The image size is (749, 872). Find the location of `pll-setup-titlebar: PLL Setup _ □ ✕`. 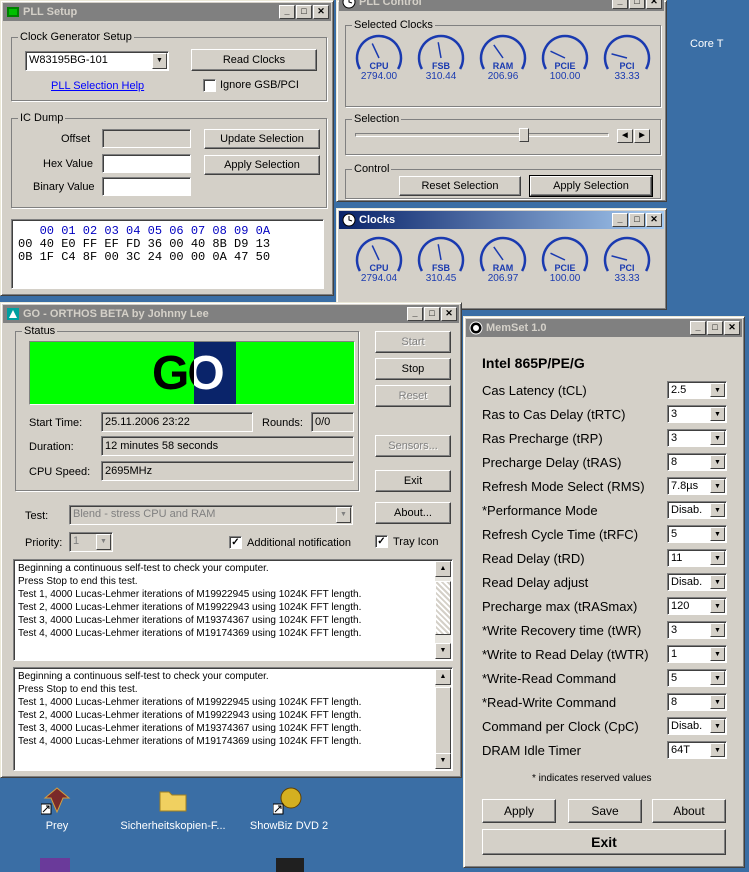

pll-setup-titlebar: PLL Setup _ □ ✕ is located at coordinates (167, 12).